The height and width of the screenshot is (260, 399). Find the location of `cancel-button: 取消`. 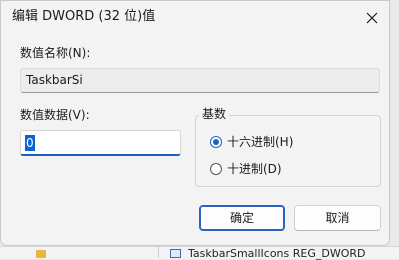

cancel-button: 取消 is located at coordinates (337, 218).